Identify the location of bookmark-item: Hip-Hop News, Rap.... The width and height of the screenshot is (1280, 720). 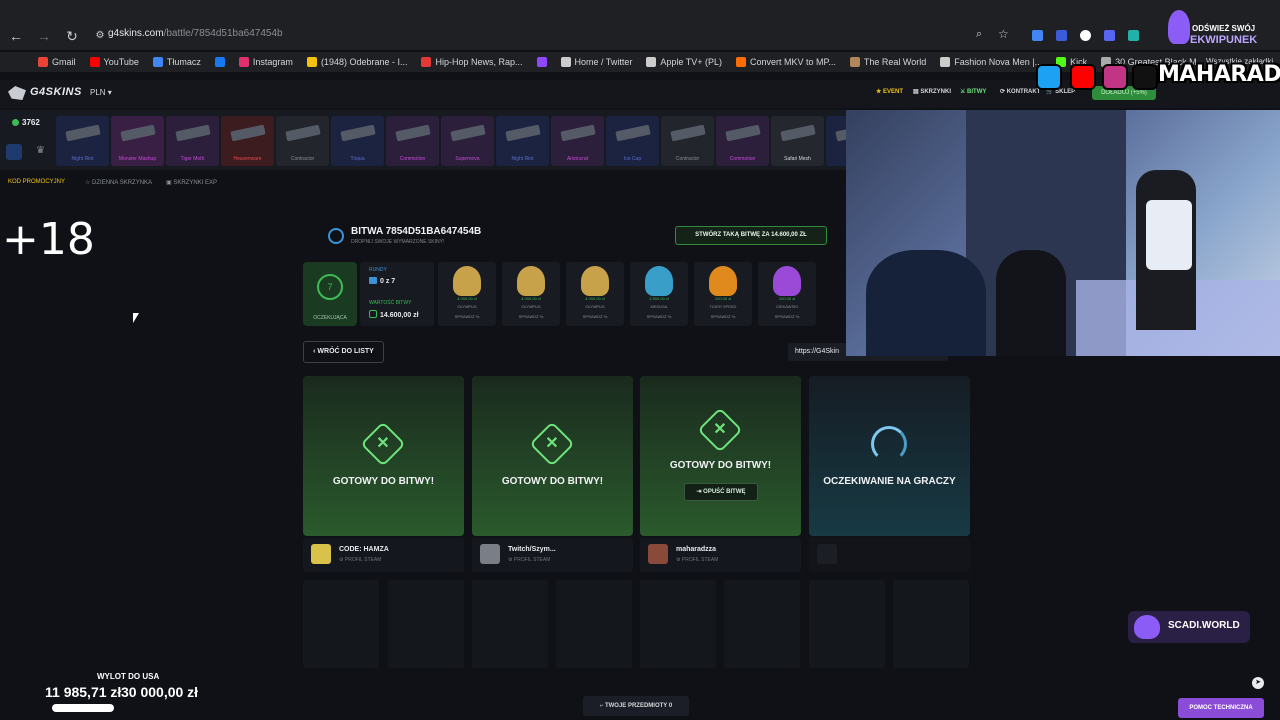
(472, 62).